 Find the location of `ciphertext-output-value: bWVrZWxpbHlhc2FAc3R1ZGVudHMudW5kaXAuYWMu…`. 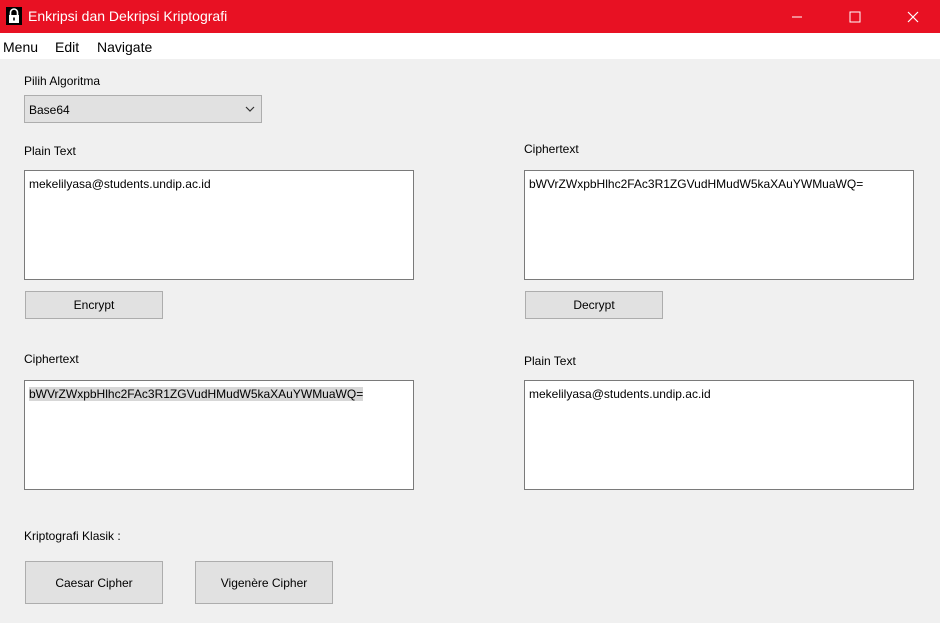

ciphertext-output-value: bWVrZWxpbHlhc2FAc3R1ZGVudHMudW5kaXAuYWMu… is located at coordinates (196, 394).